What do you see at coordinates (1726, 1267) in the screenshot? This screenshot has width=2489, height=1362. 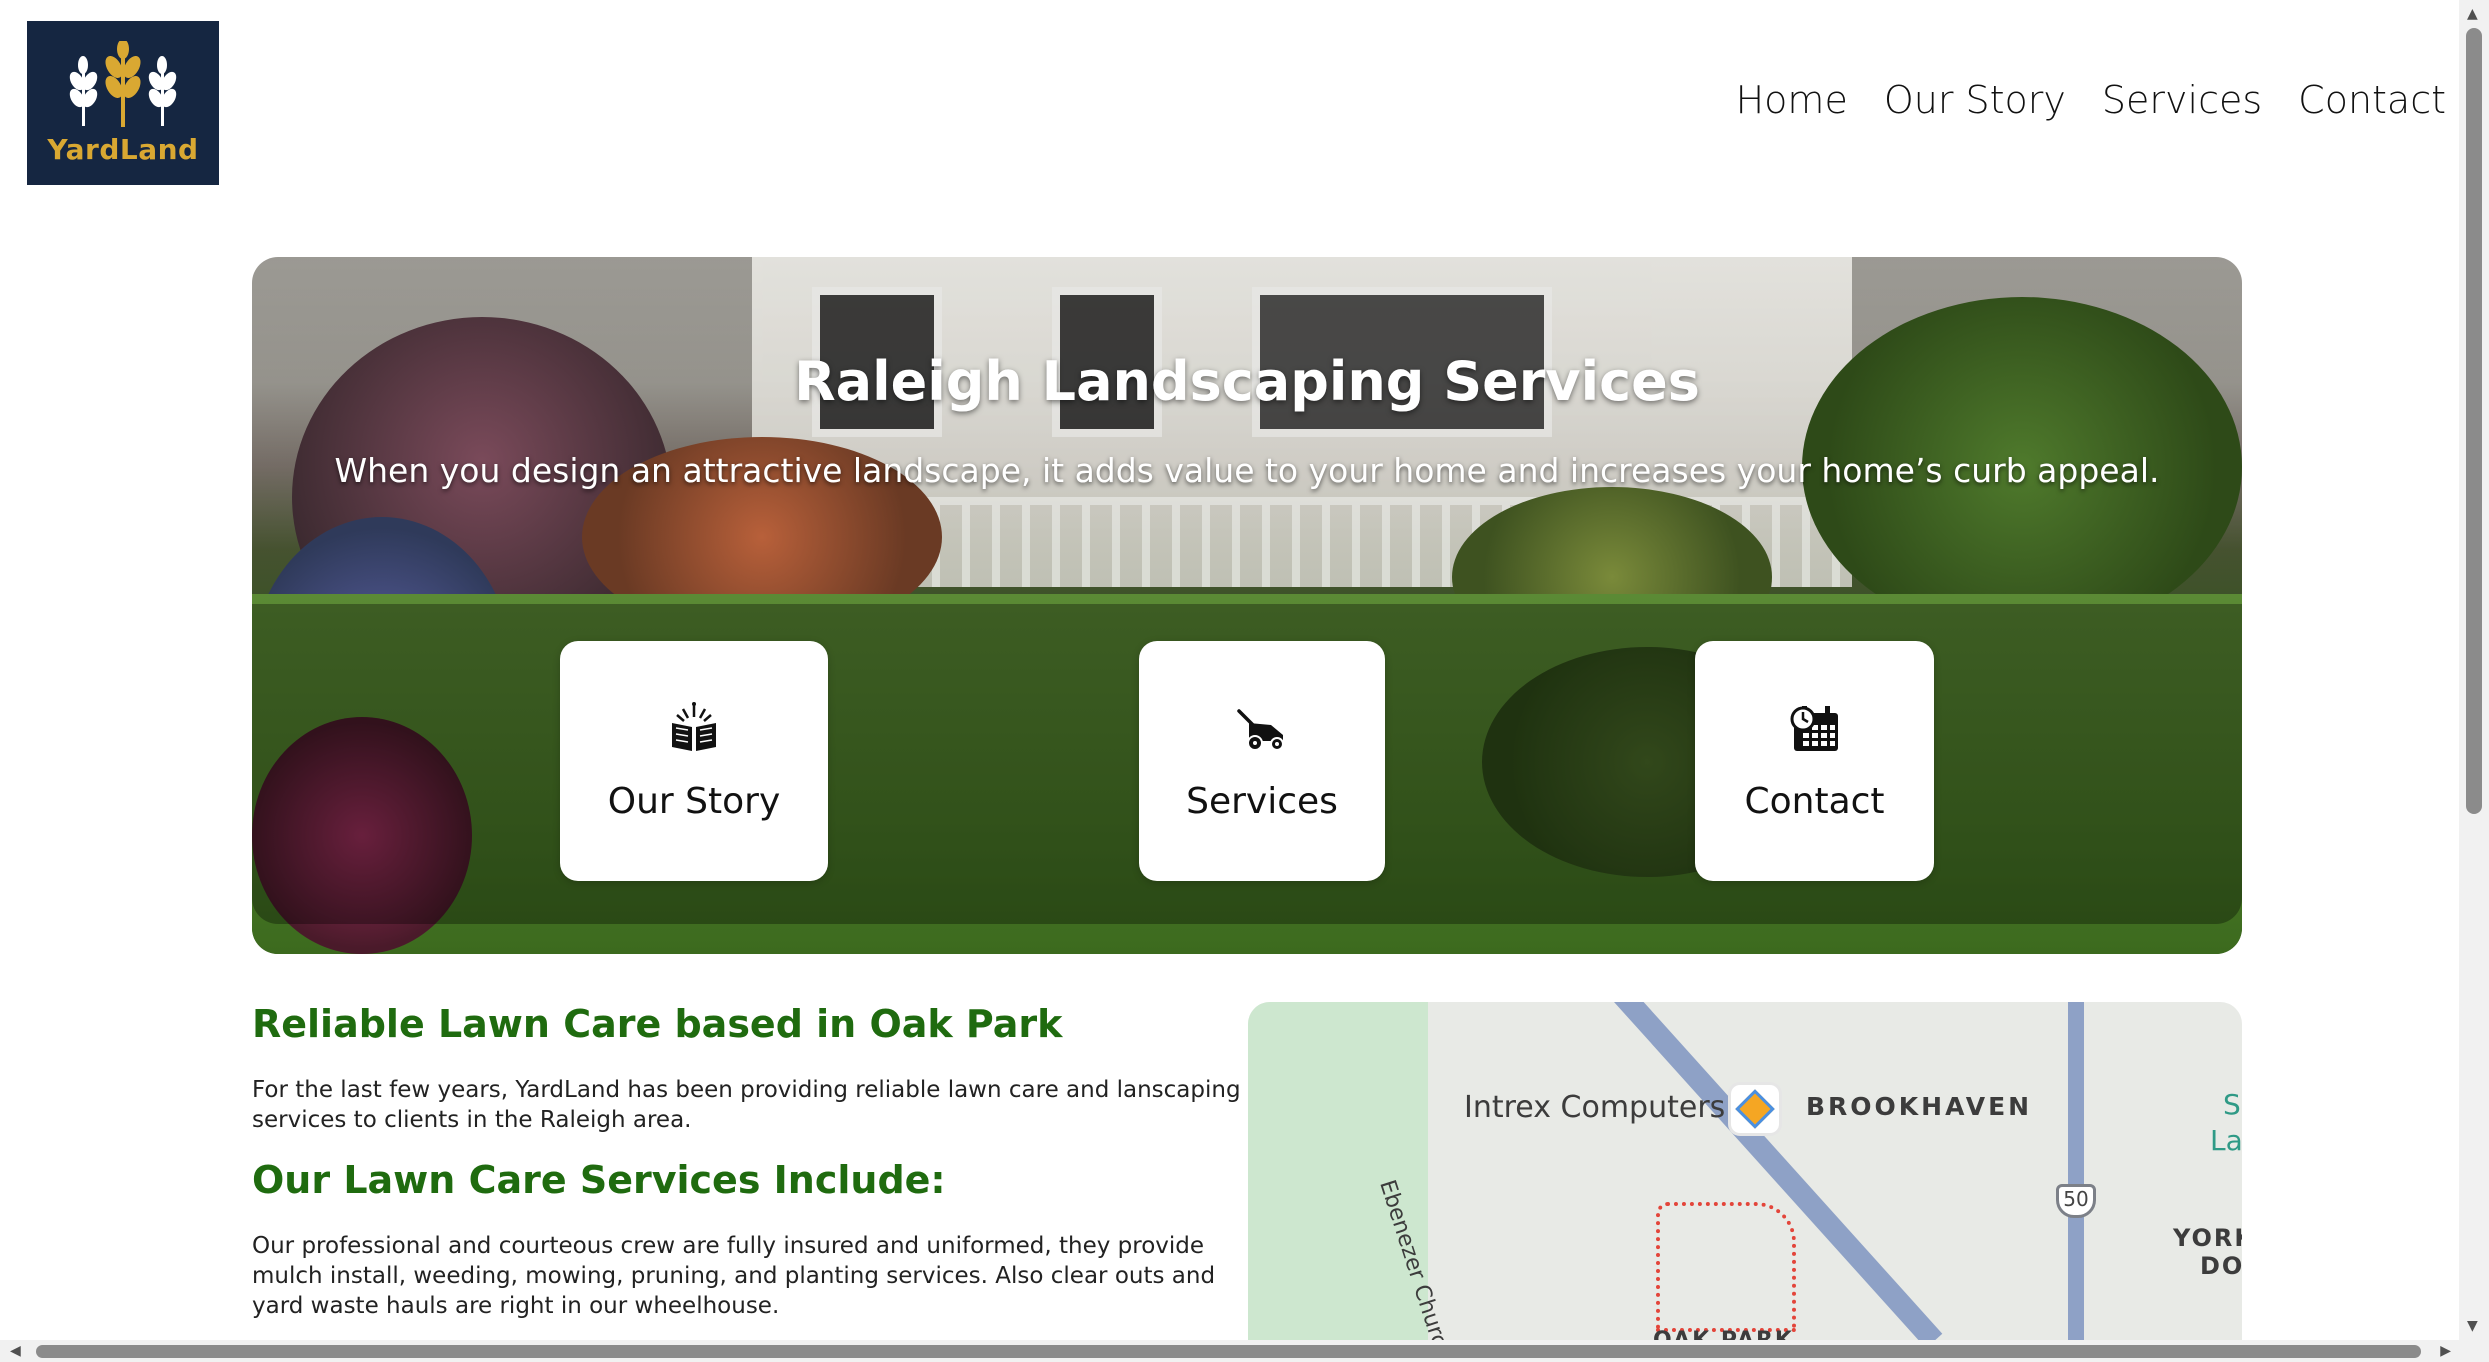 I see `map-neighborhood-boundary` at bounding box center [1726, 1267].